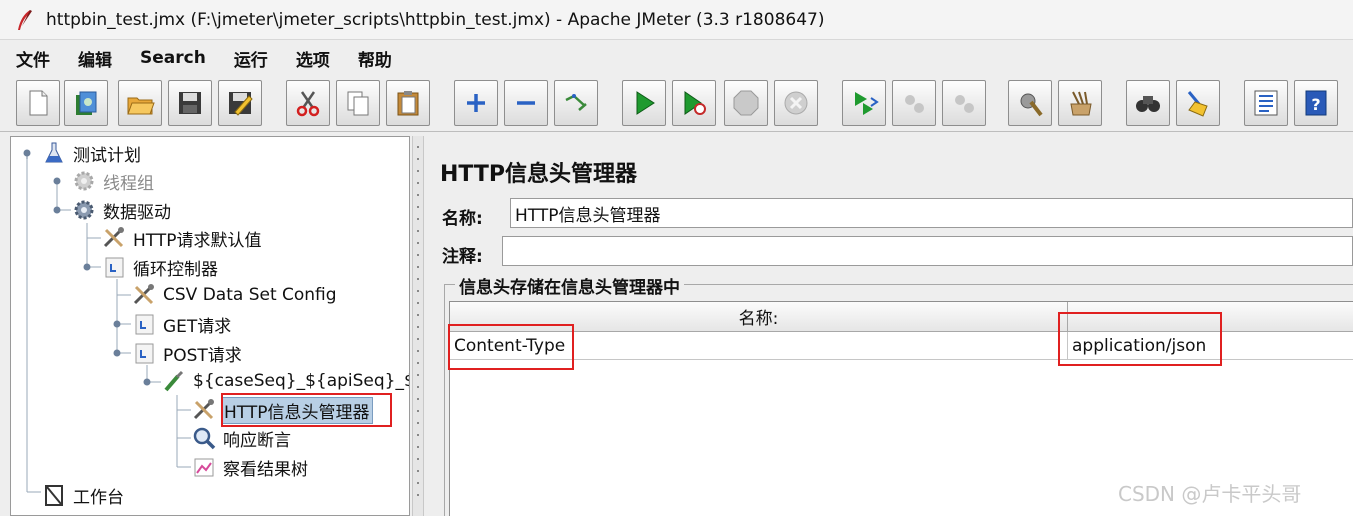 The height and width of the screenshot is (516, 1353). I want to click on start-no-pause-icon, so click(695, 103).